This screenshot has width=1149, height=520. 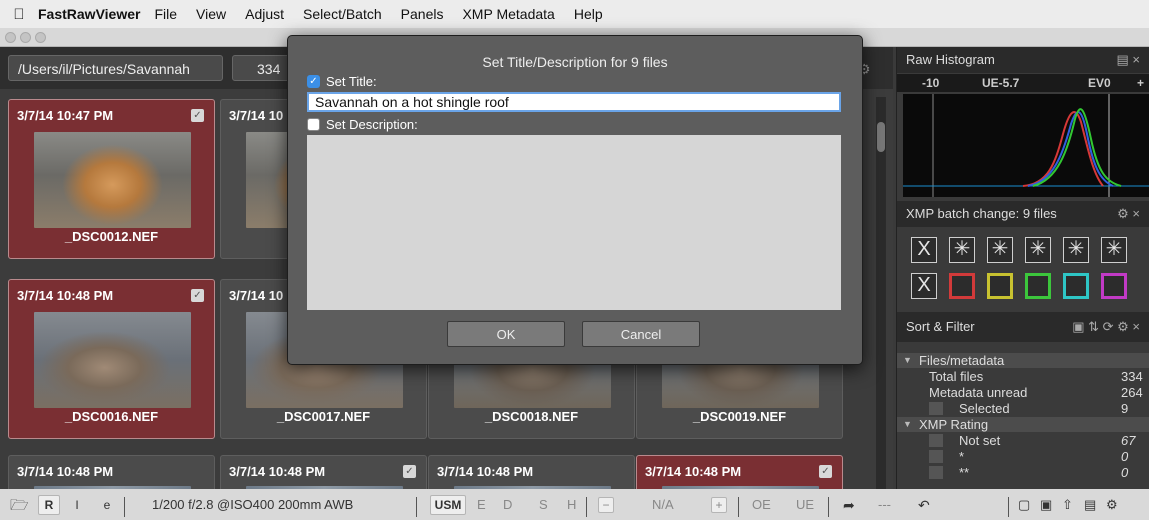 I want to click on metadata-unread-value: 264, so click(x=1132, y=392).